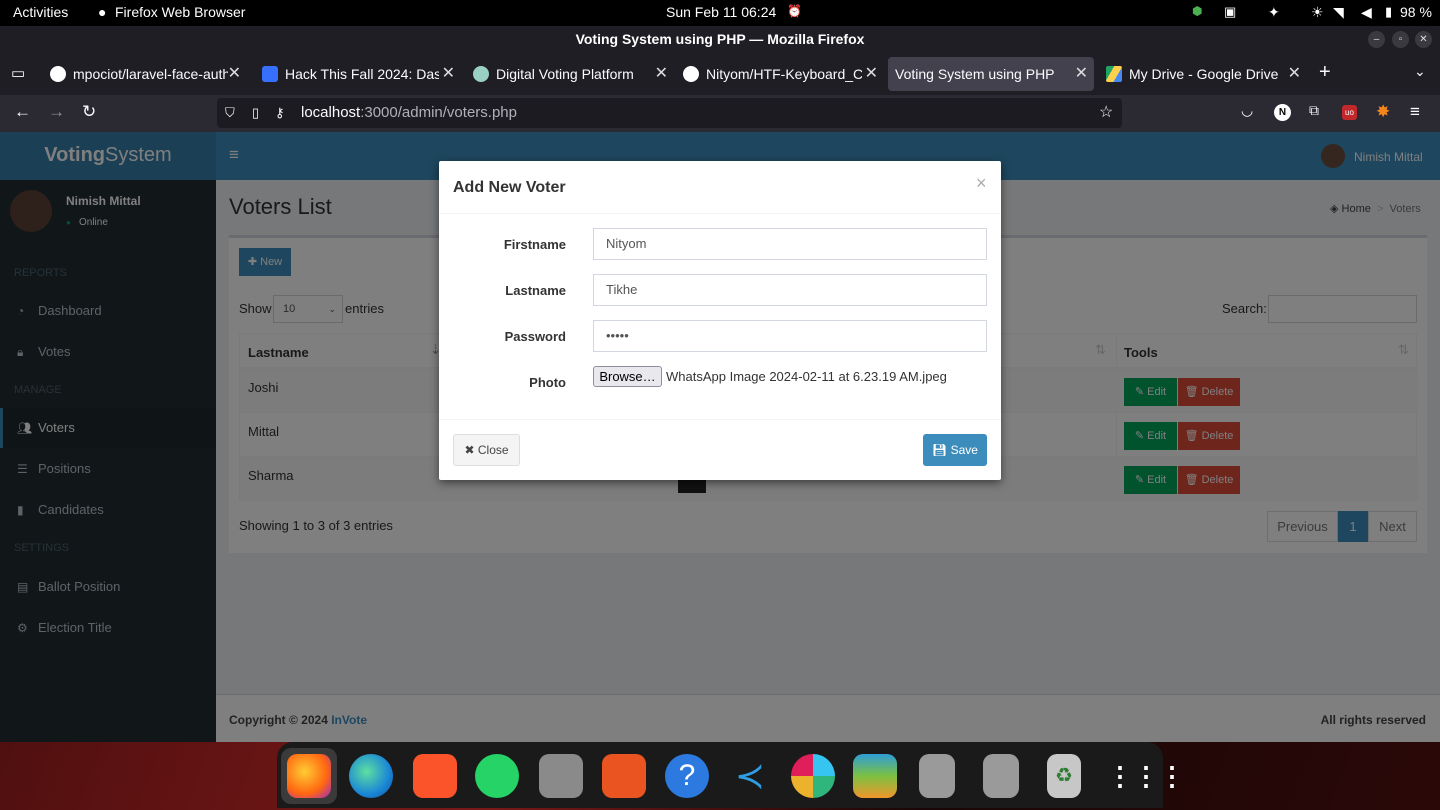 This screenshot has height=810, width=1440. What do you see at coordinates (1314, 110) in the screenshot?
I see `extensions-icon: ⧉` at bounding box center [1314, 110].